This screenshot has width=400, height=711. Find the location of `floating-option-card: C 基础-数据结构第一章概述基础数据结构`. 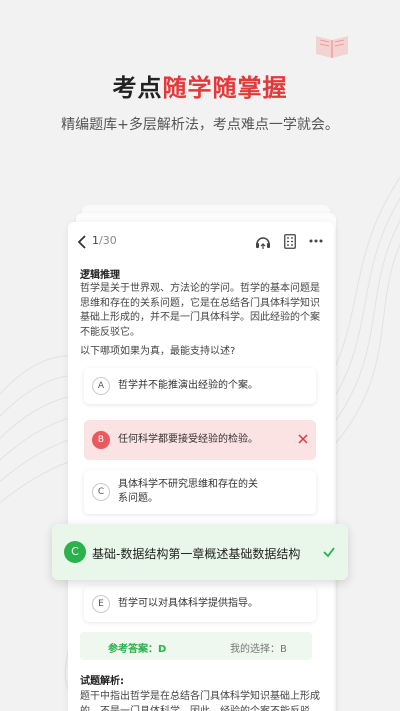

floating-option-card: C 基础-数据结构第一章概述基础数据结构 is located at coordinates (200, 552).